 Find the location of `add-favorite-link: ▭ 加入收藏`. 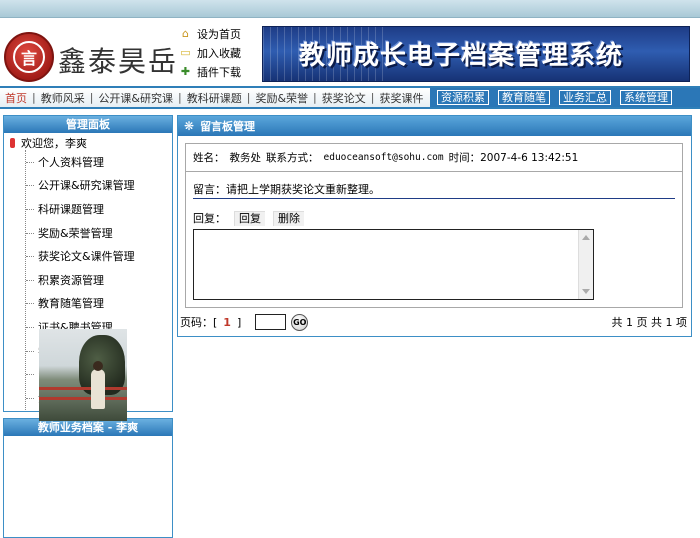

add-favorite-link: ▭ 加入收藏 is located at coordinates (218, 52).